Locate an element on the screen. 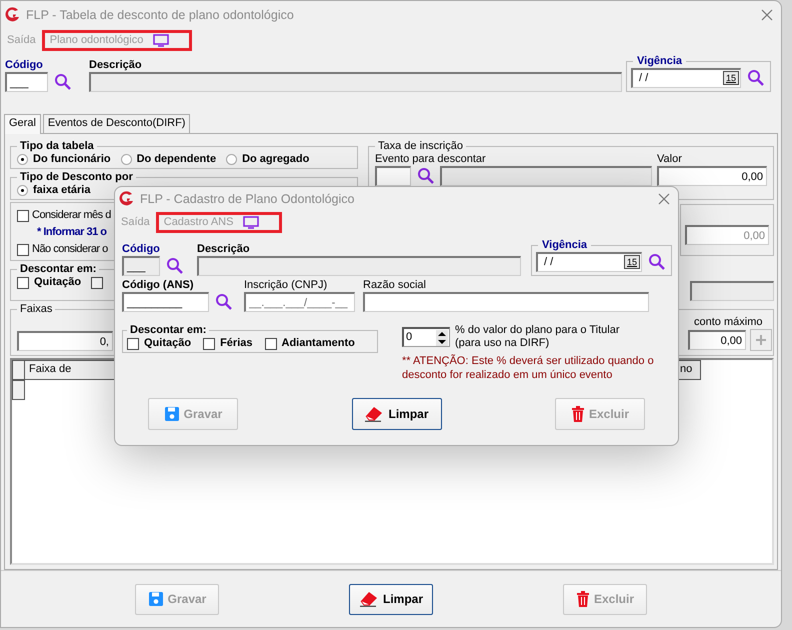 This screenshot has height=630, width=792. note-text: * Informar 31 o is located at coordinates (72, 232).